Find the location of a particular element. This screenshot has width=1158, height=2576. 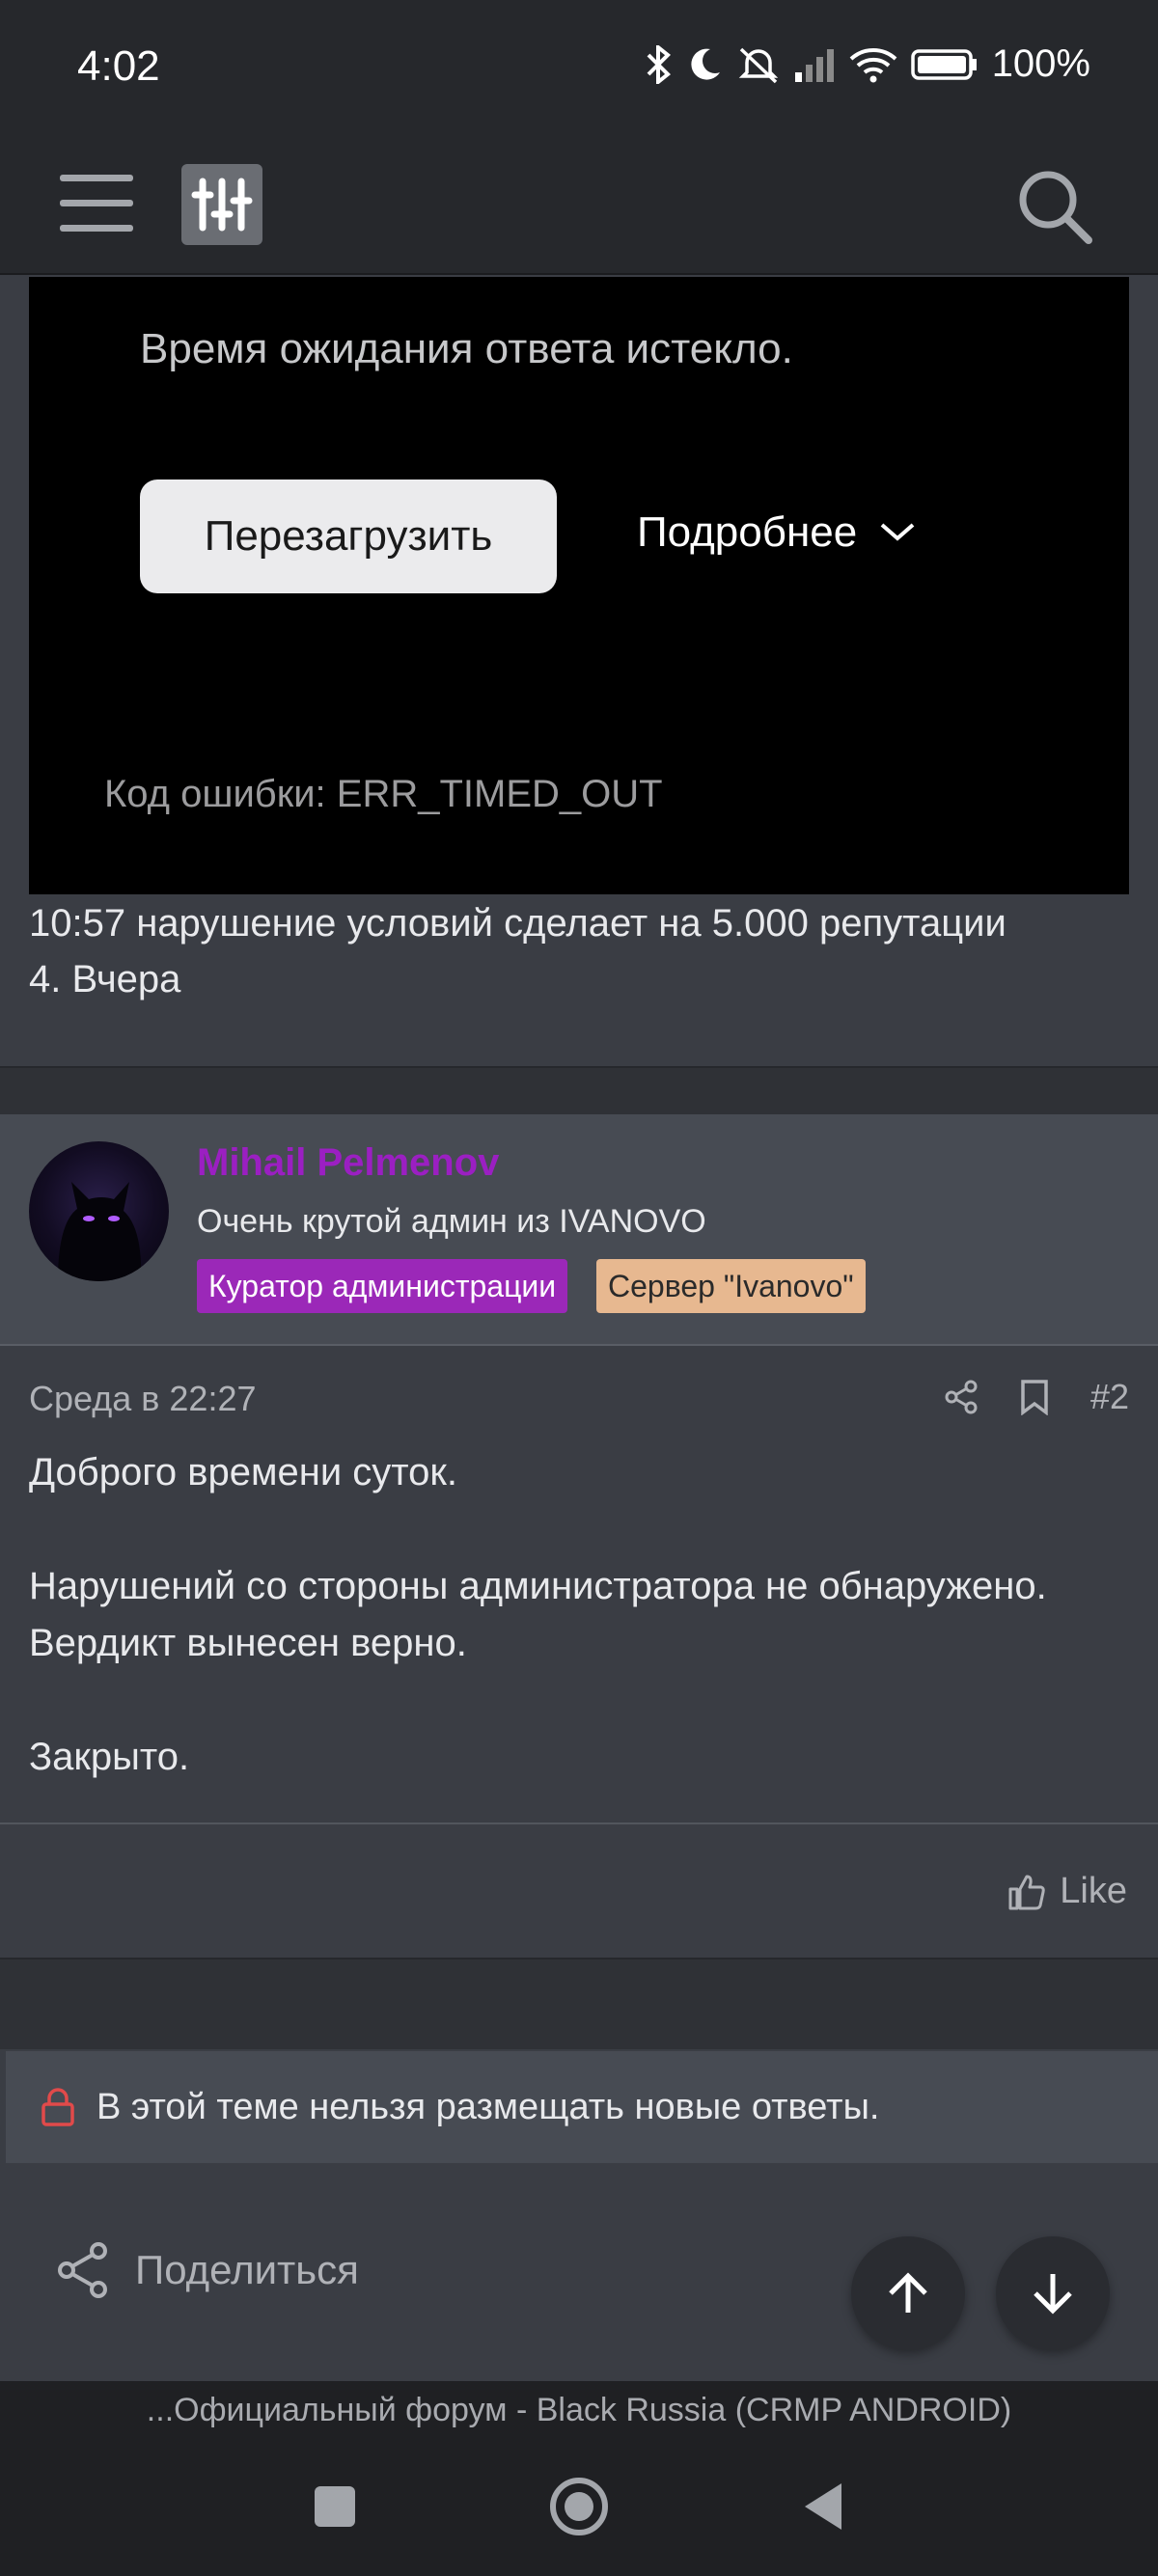

back-button is located at coordinates (823, 2506).